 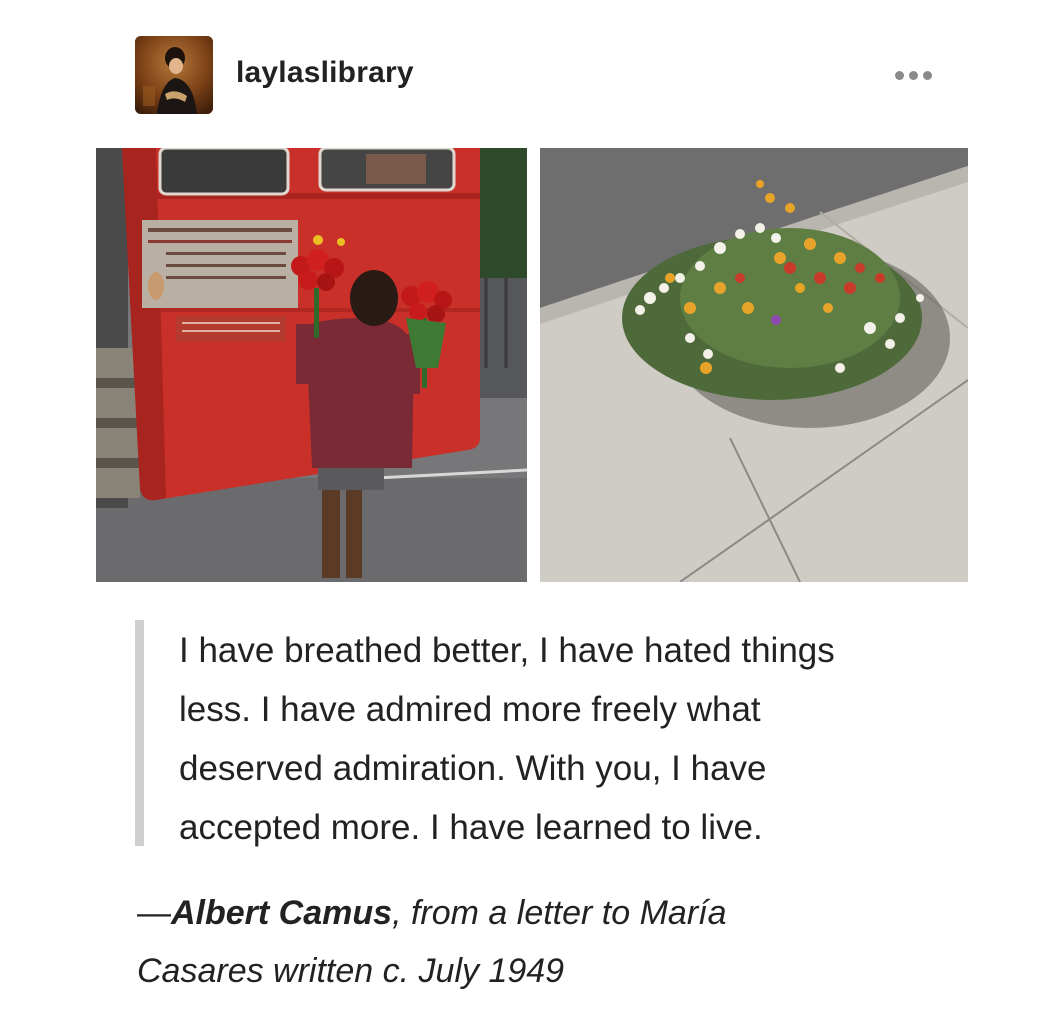 What do you see at coordinates (154, 913) in the screenshot?
I see `attribution-dash: —` at bounding box center [154, 913].